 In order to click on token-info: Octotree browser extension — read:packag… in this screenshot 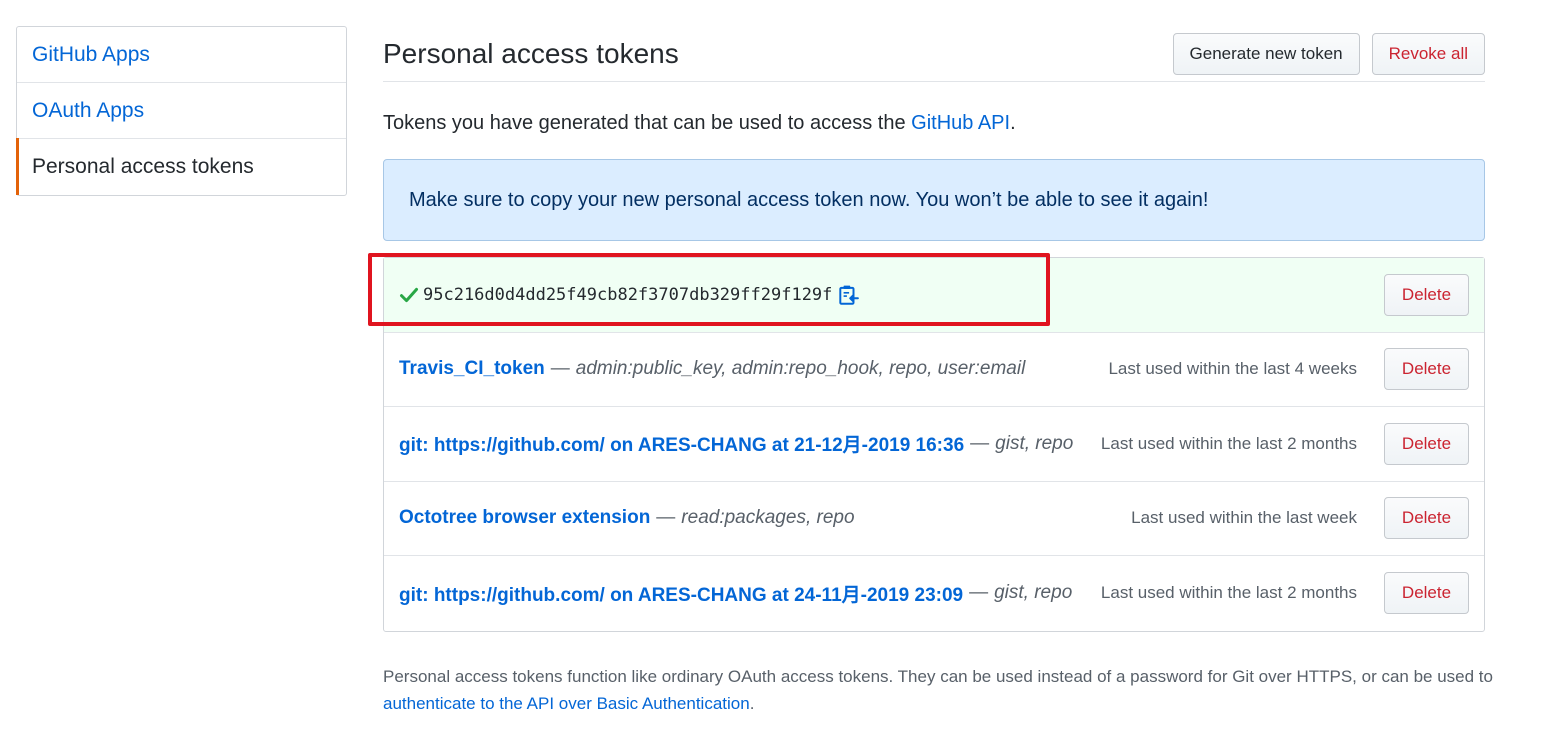, I will do `click(765, 518)`.